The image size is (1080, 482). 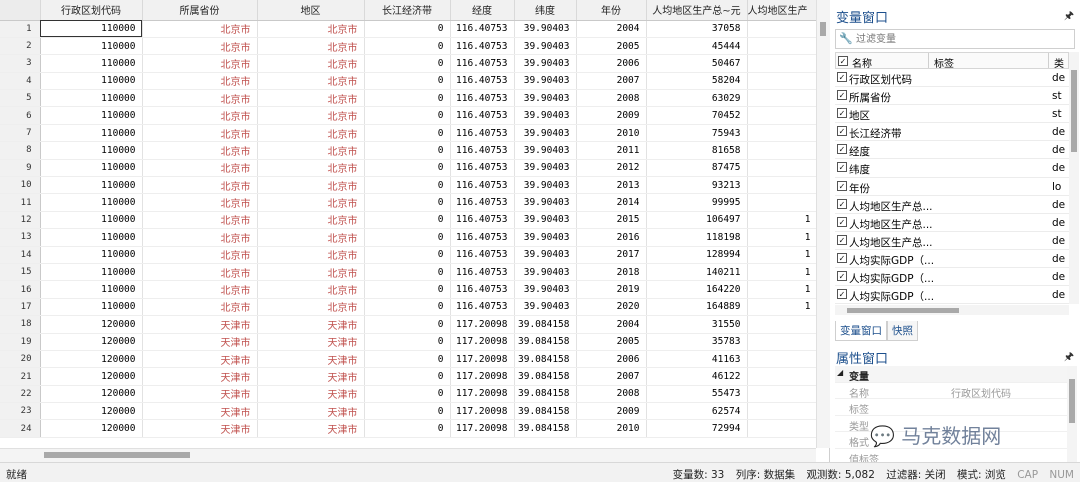 What do you see at coordinates (20, 133) in the screenshot?
I see `row-number: 7` at bounding box center [20, 133].